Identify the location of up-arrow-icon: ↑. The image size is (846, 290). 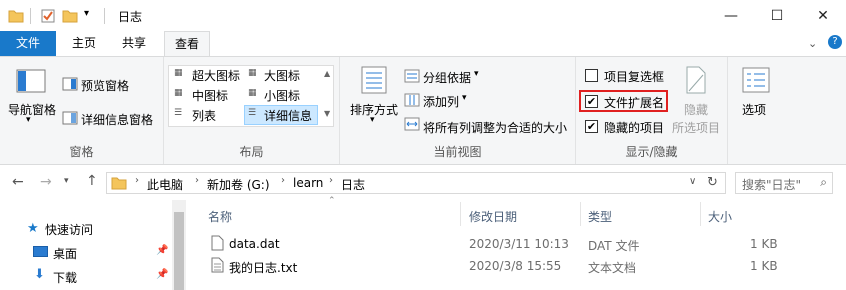
(92, 181).